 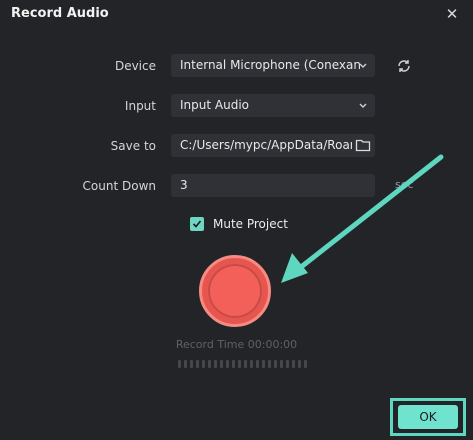 What do you see at coordinates (135, 66) in the screenshot?
I see `device-label: Device` at bounding box center [135, 66].